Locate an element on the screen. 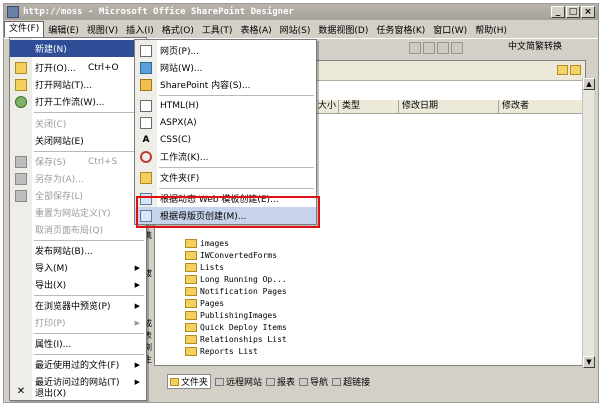 This screenshot has height=410, width=604. menu-task-panes: 任务窗格(K) is located at coordinates (400, 29).